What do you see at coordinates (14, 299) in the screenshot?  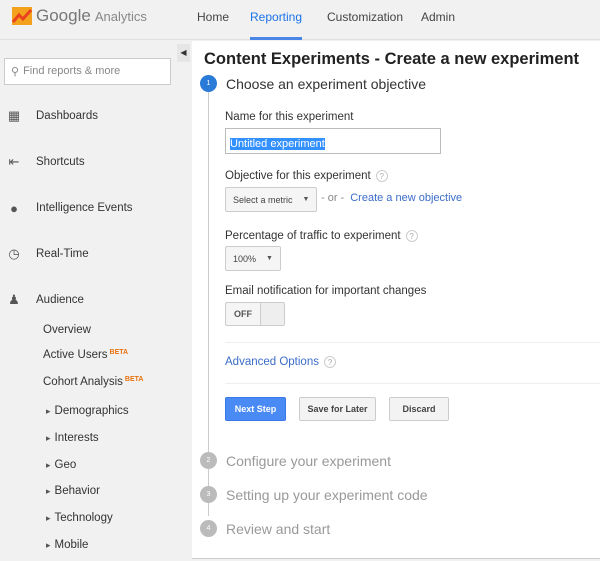 I see `people-icon: ♟` at bounding box center [14, 299].